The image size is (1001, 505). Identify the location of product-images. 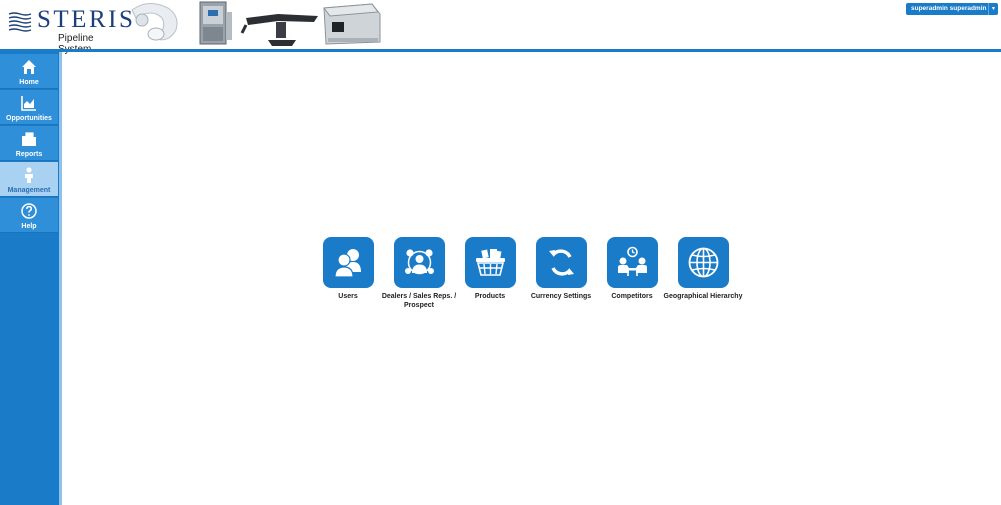
(256, 23).